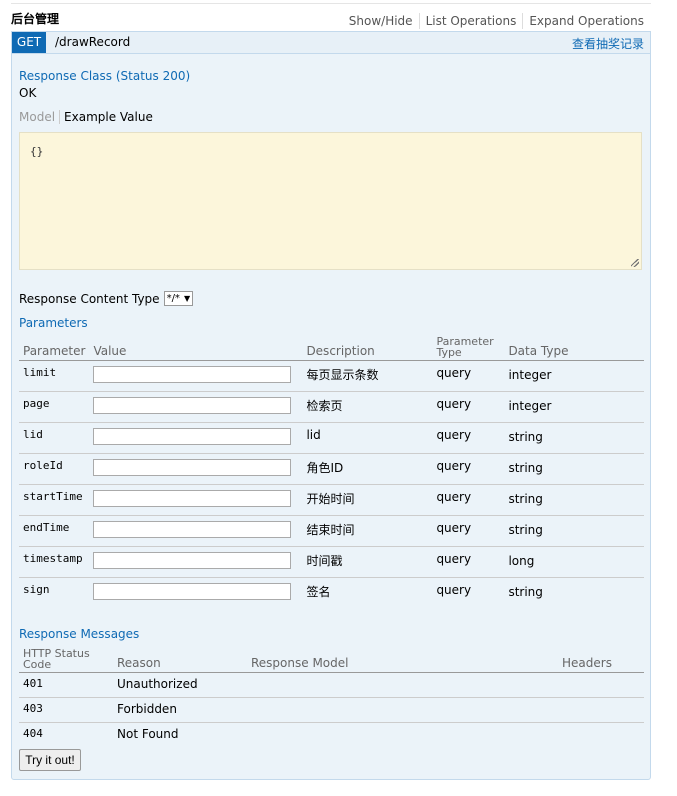 This screenshot has height=796, width=677. I want to click on parameter-name: lid, so click(54, 438).